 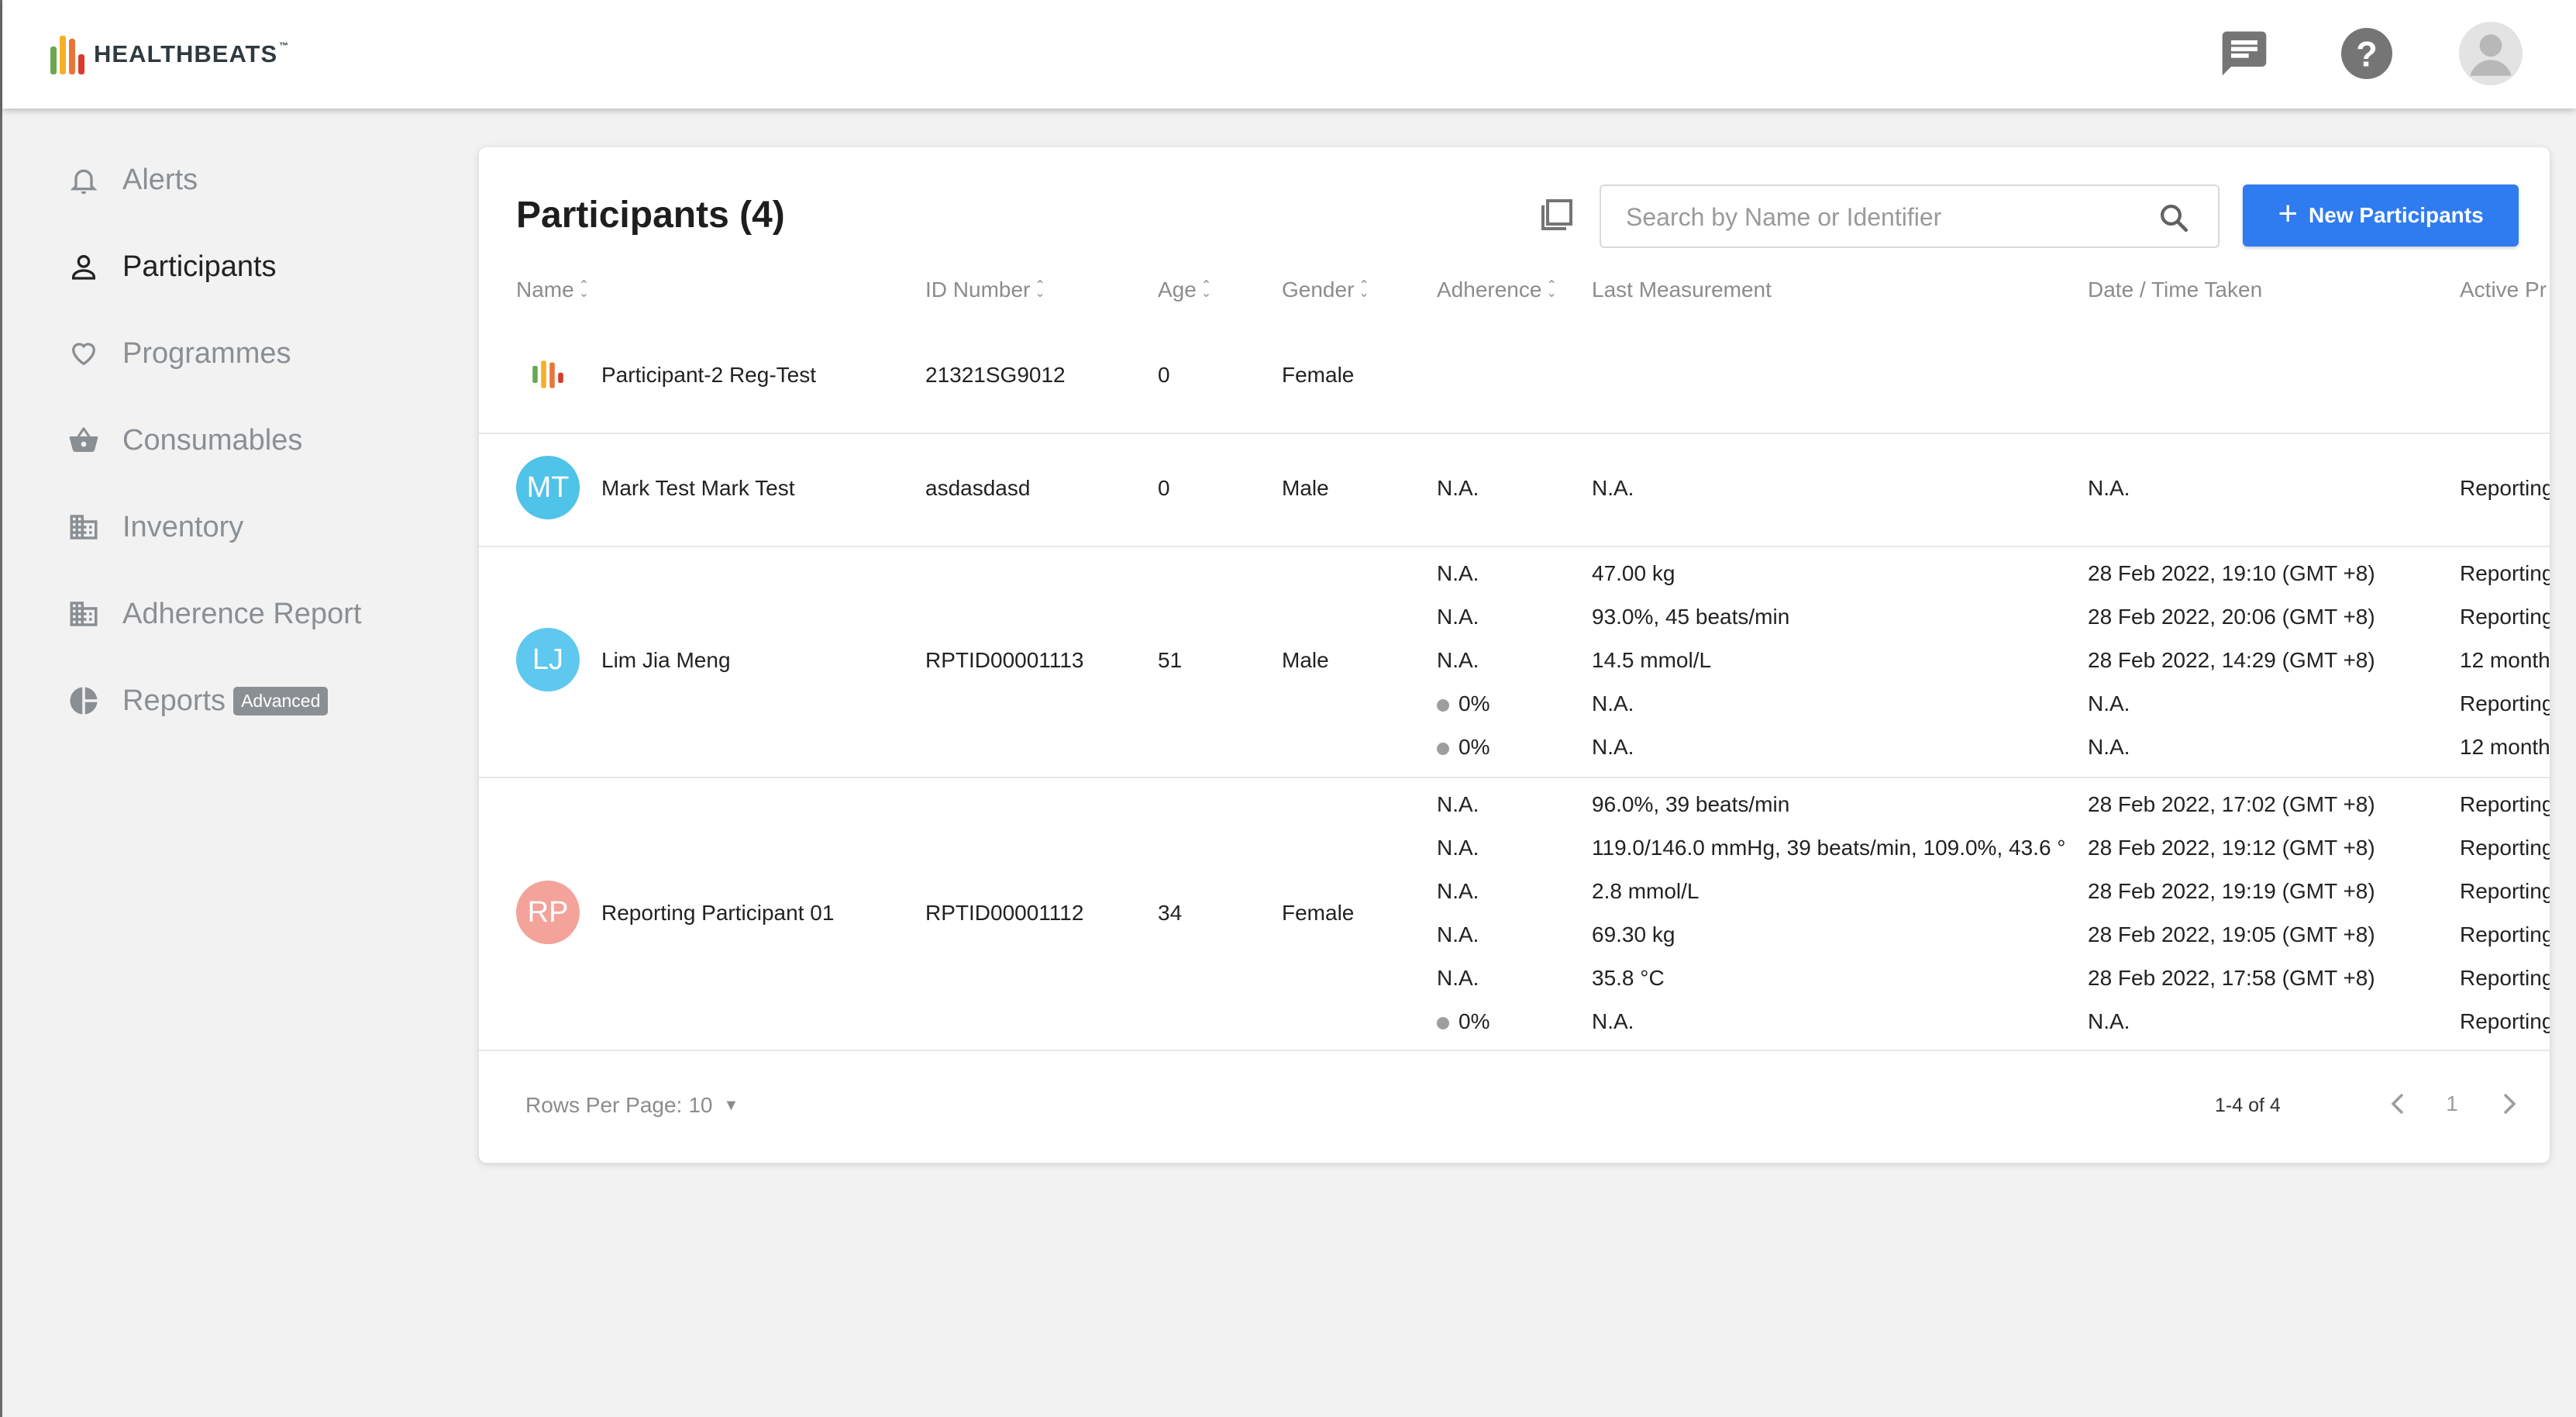 What do you see at coordinates (2231, 573) in the screenshot?
I see `measurement-date: 28 Feb 2022, 19:10 (GMT +8)` at bounding box center [2231, 573].